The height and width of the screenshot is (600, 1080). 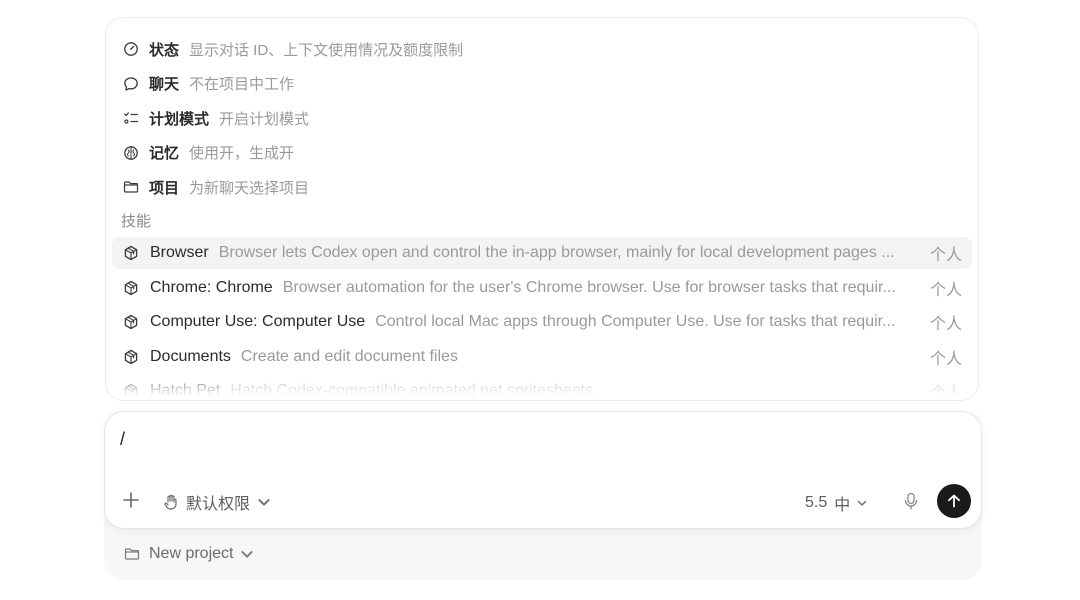 I want to click on project-label: New project, so click(x=191, y=553).